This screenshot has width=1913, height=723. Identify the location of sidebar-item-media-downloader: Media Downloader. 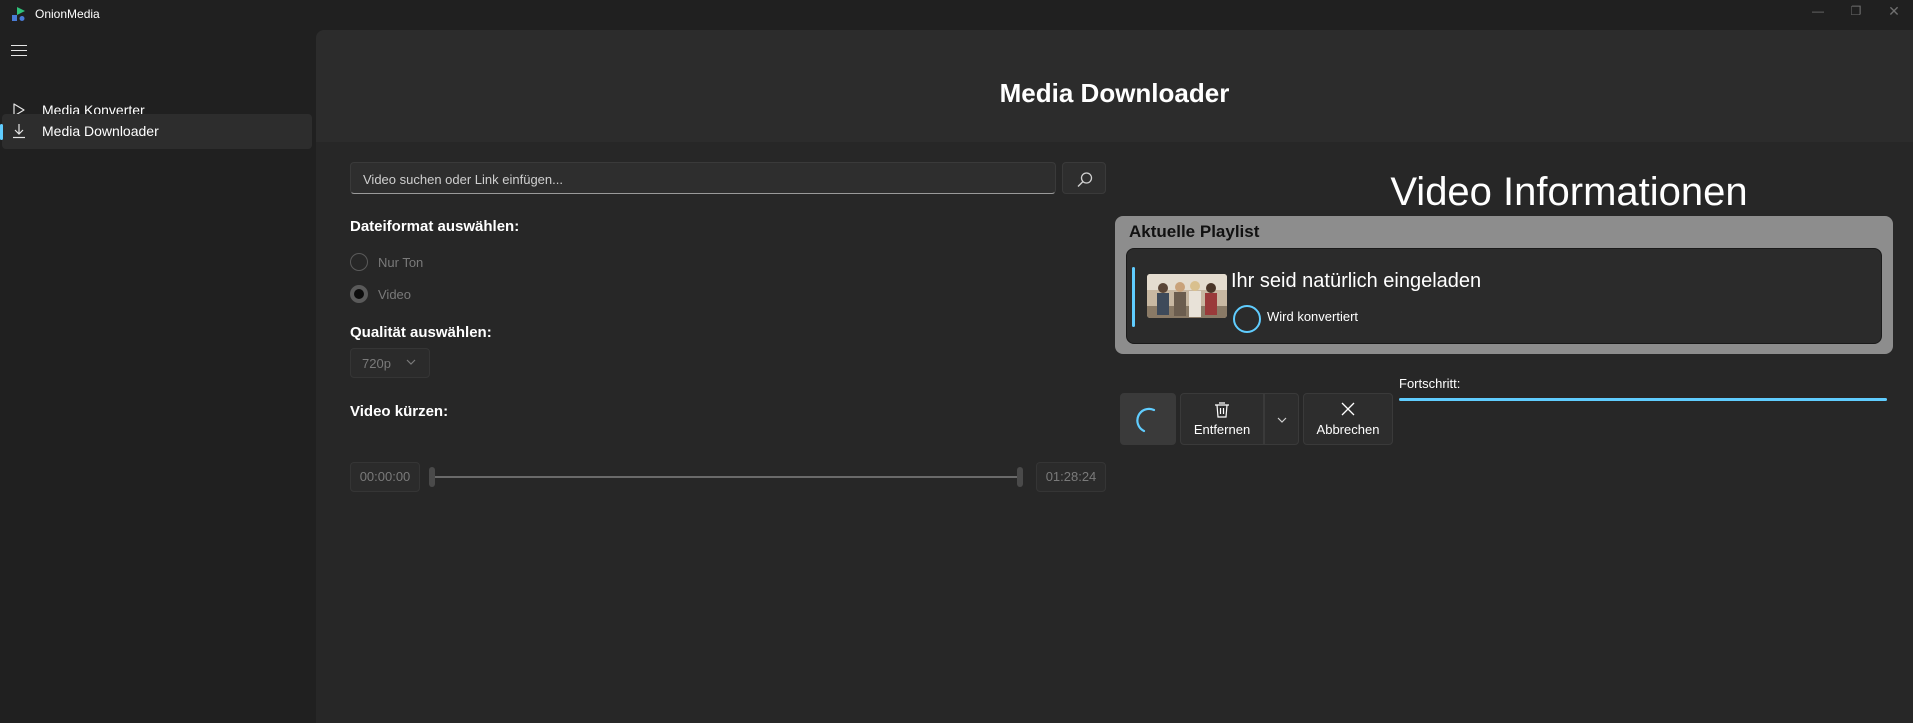
(156, 131).